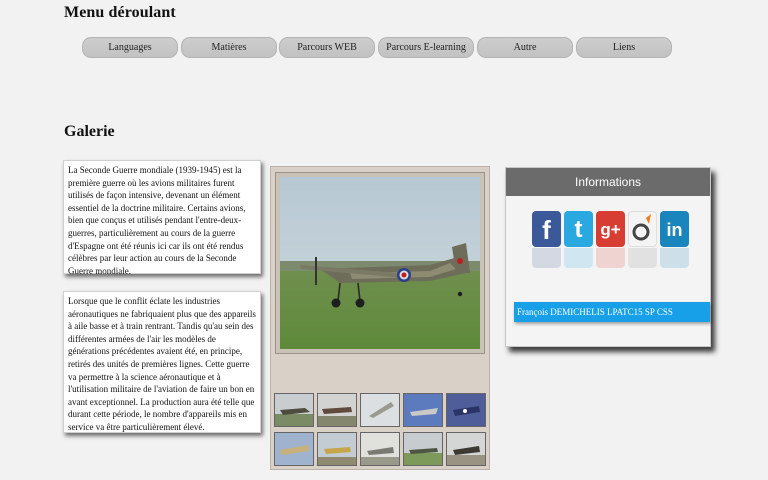 The width and height of the screenshot is (768, 480). I want to click on menu-item-languages: Languages, so click(130, 47).